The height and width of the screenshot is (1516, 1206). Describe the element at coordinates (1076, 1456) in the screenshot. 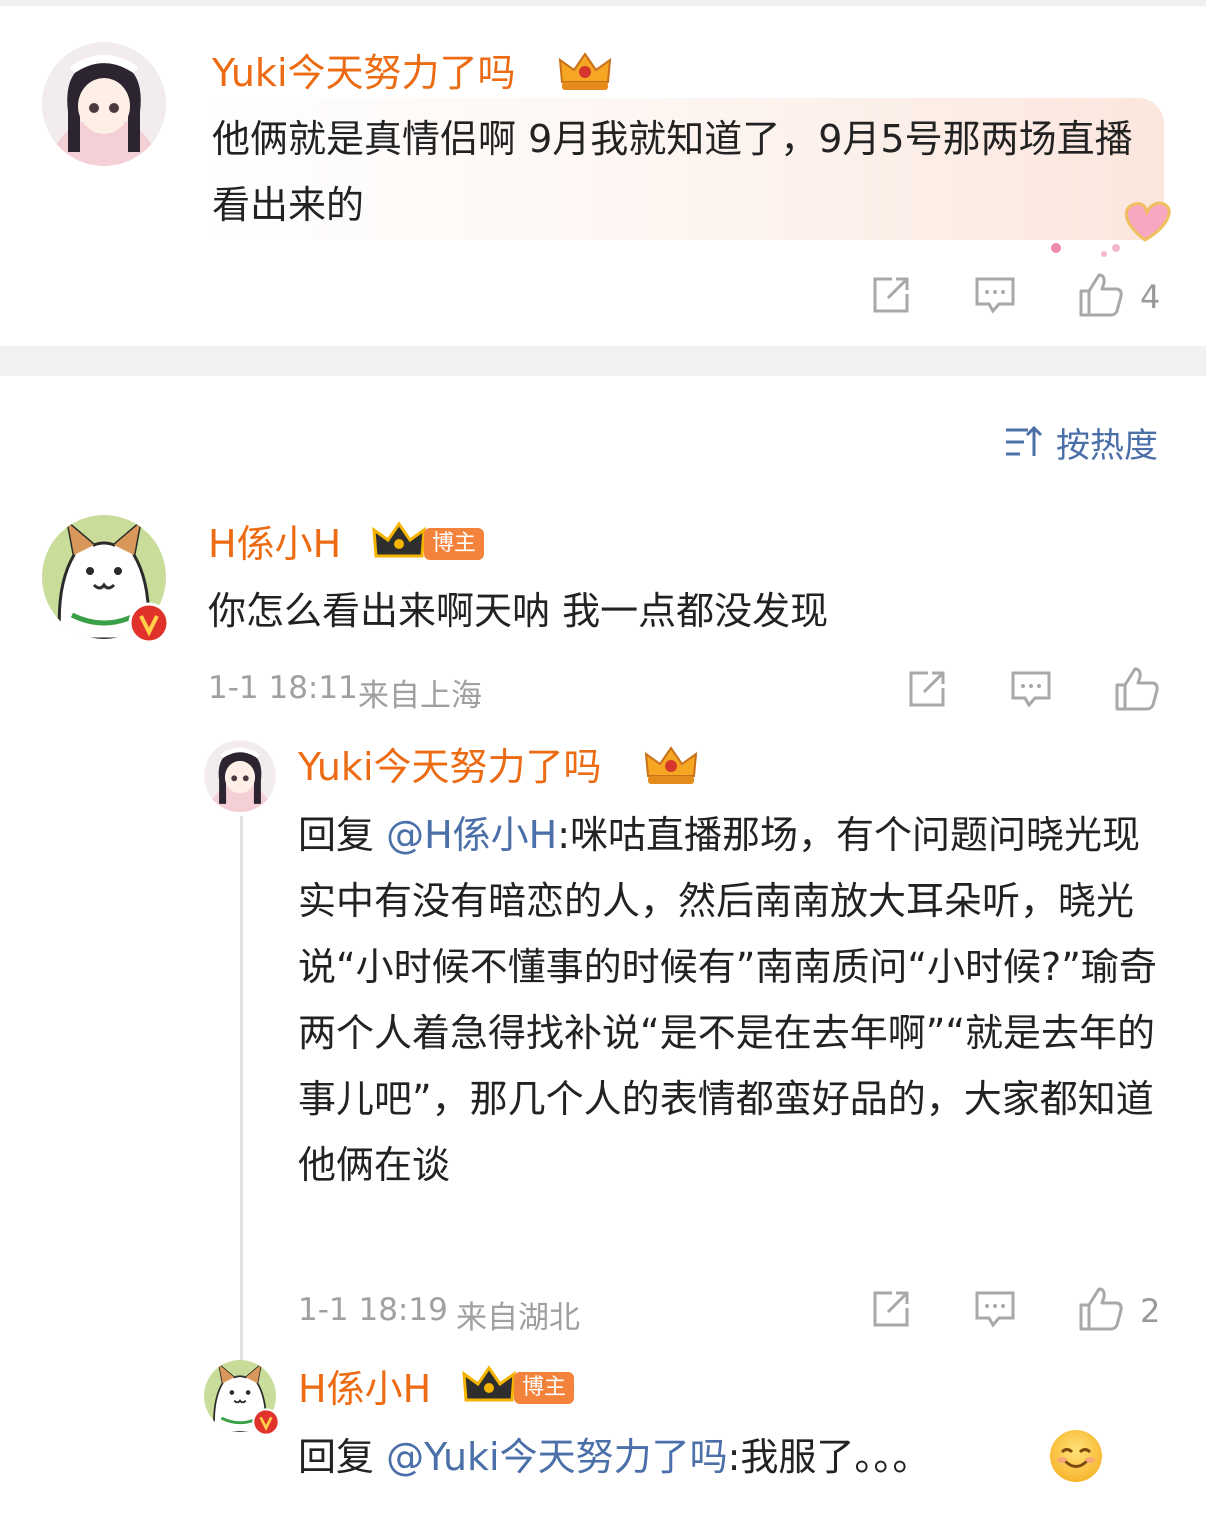

I see `smile-emoji-icon` at that location.